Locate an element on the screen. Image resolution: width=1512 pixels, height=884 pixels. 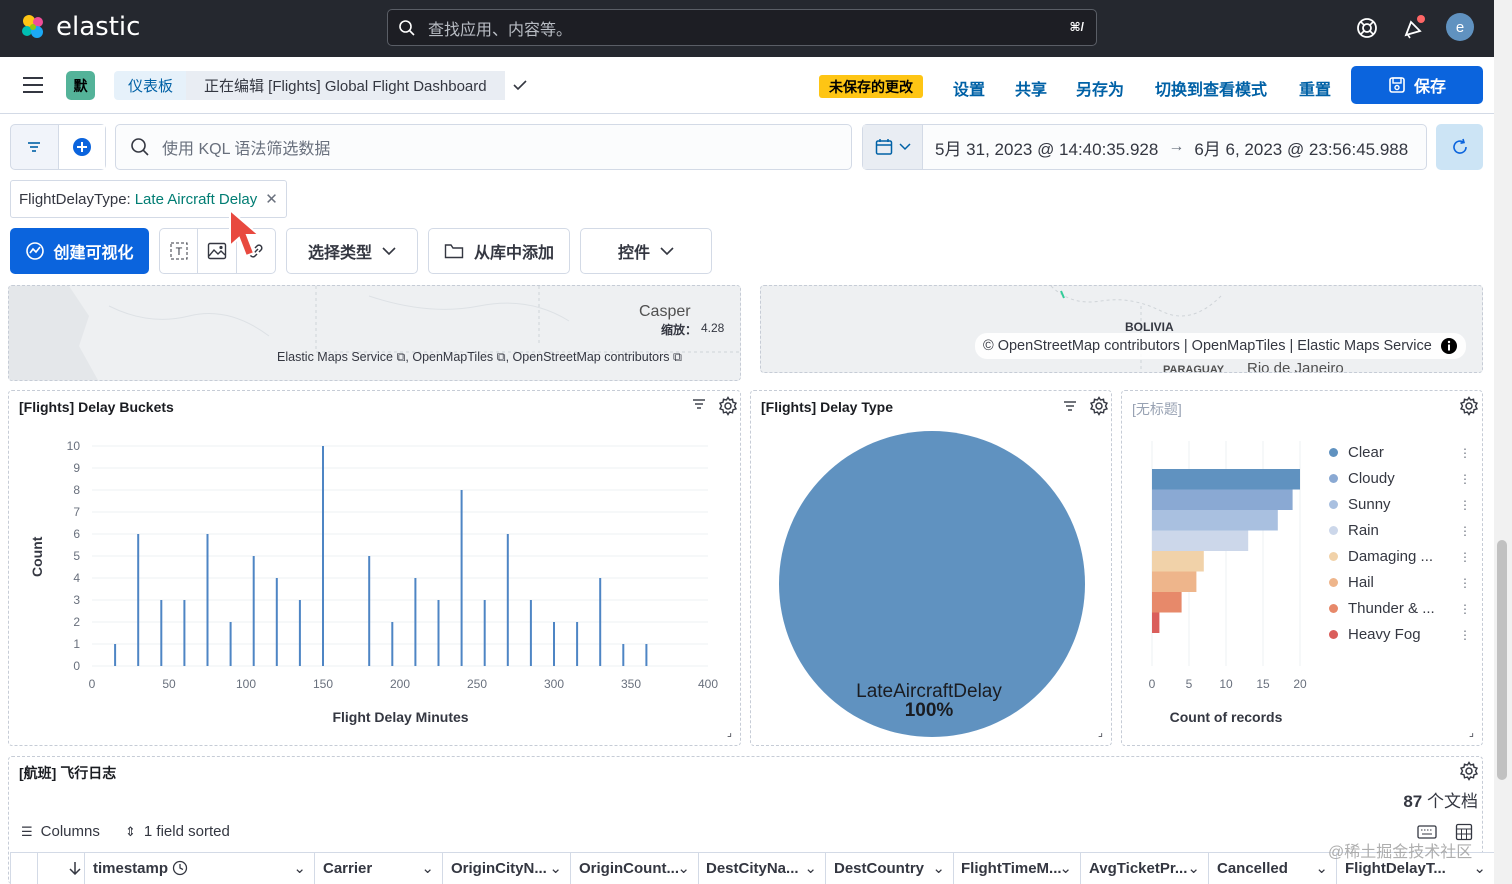
remove-filter-icon: ✕ is located at coordinates (271, 199).